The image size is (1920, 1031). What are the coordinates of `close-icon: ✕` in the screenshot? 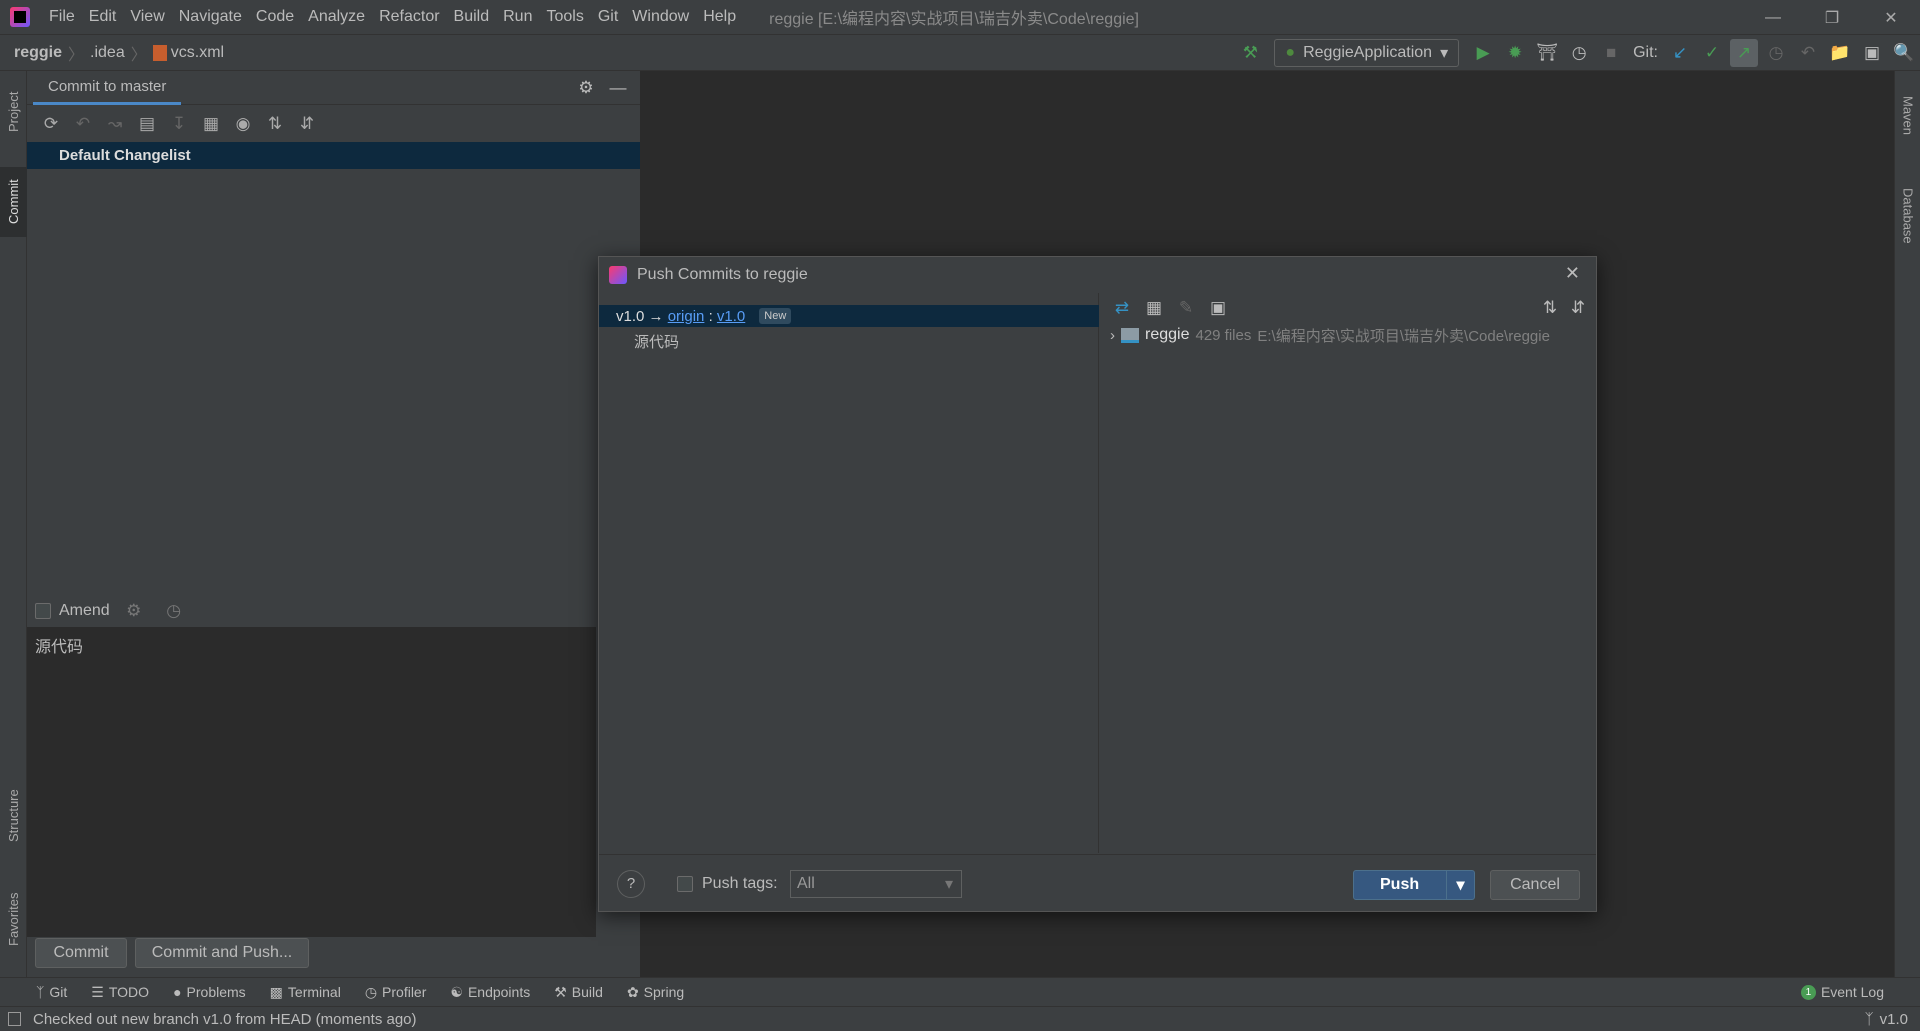 It's located at (1572, 273).